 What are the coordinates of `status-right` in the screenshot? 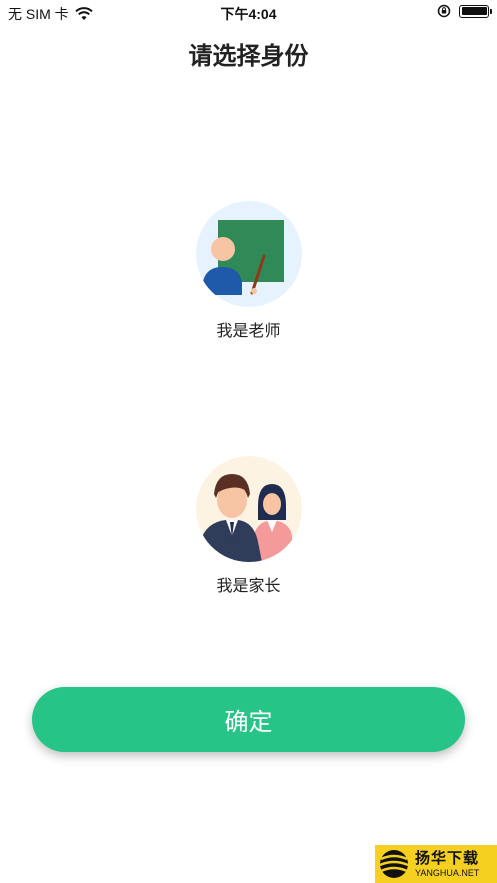 It's located at (464, 11).